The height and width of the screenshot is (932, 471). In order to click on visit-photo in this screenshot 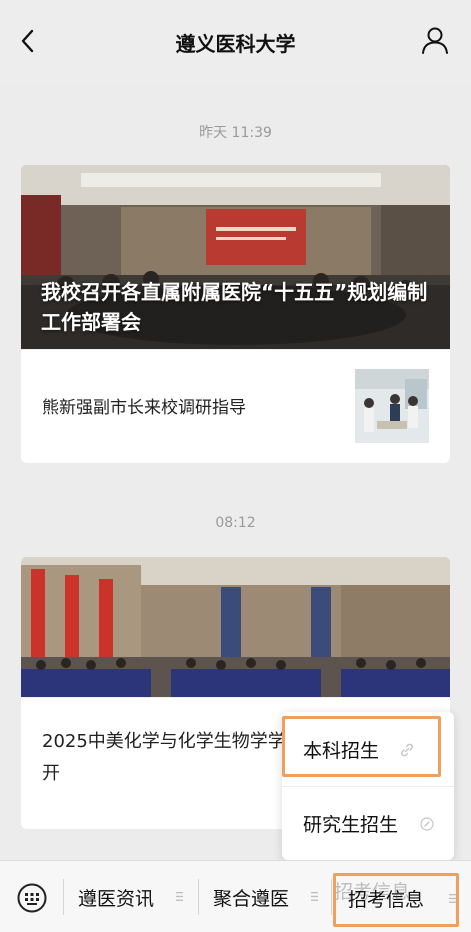, I will do `click(392, 406)`.